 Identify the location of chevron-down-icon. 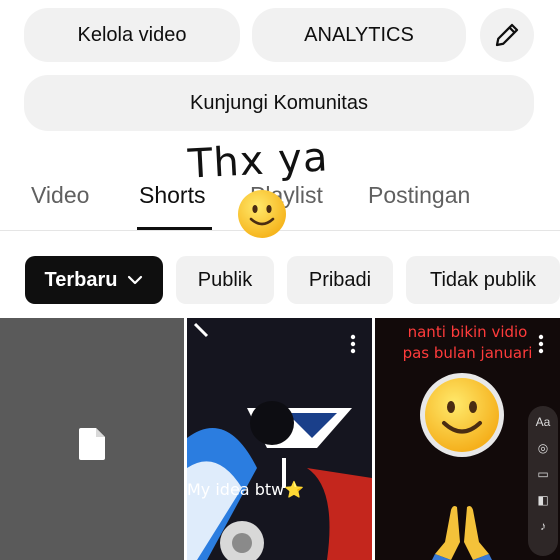
(135, 280).